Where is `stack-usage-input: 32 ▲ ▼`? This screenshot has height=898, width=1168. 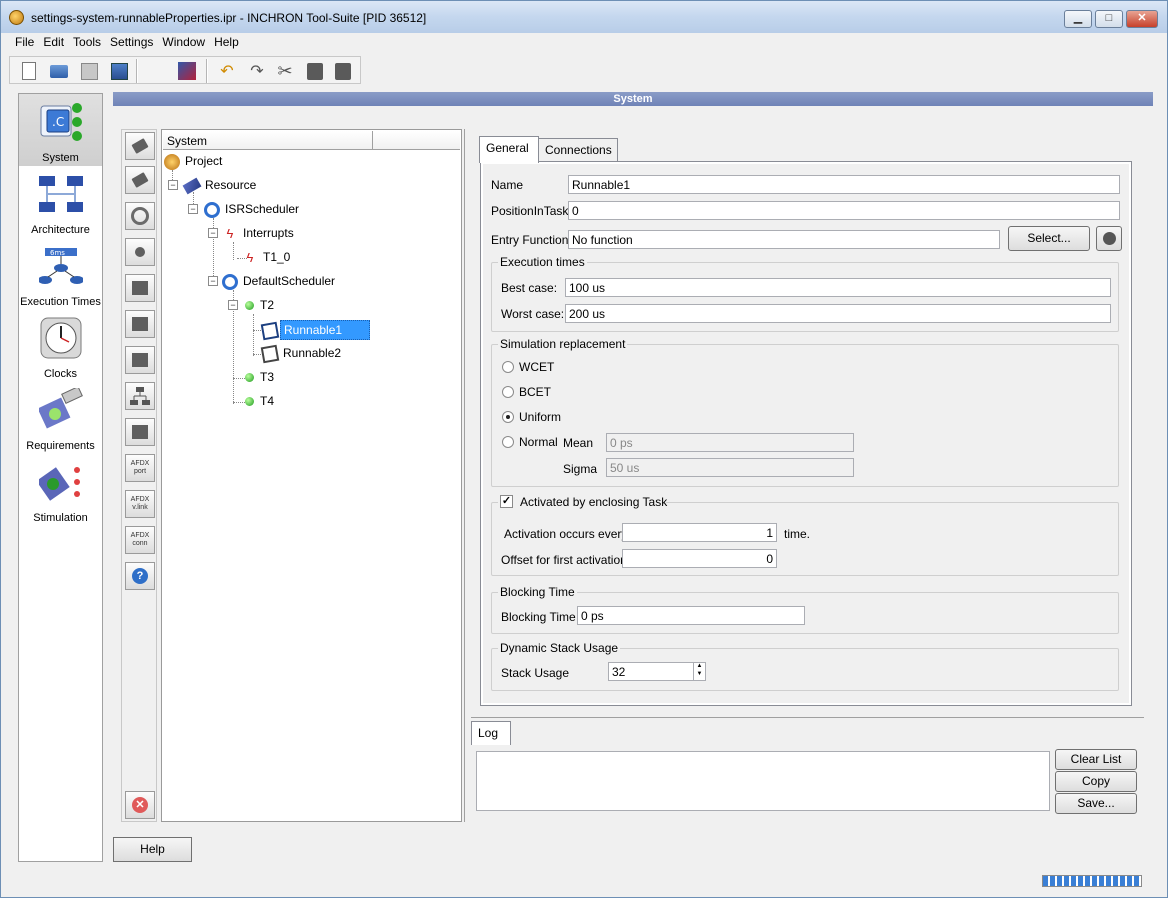 stack-usage-input: 32 ▲ ▼ is located at coordinates (657, 671).